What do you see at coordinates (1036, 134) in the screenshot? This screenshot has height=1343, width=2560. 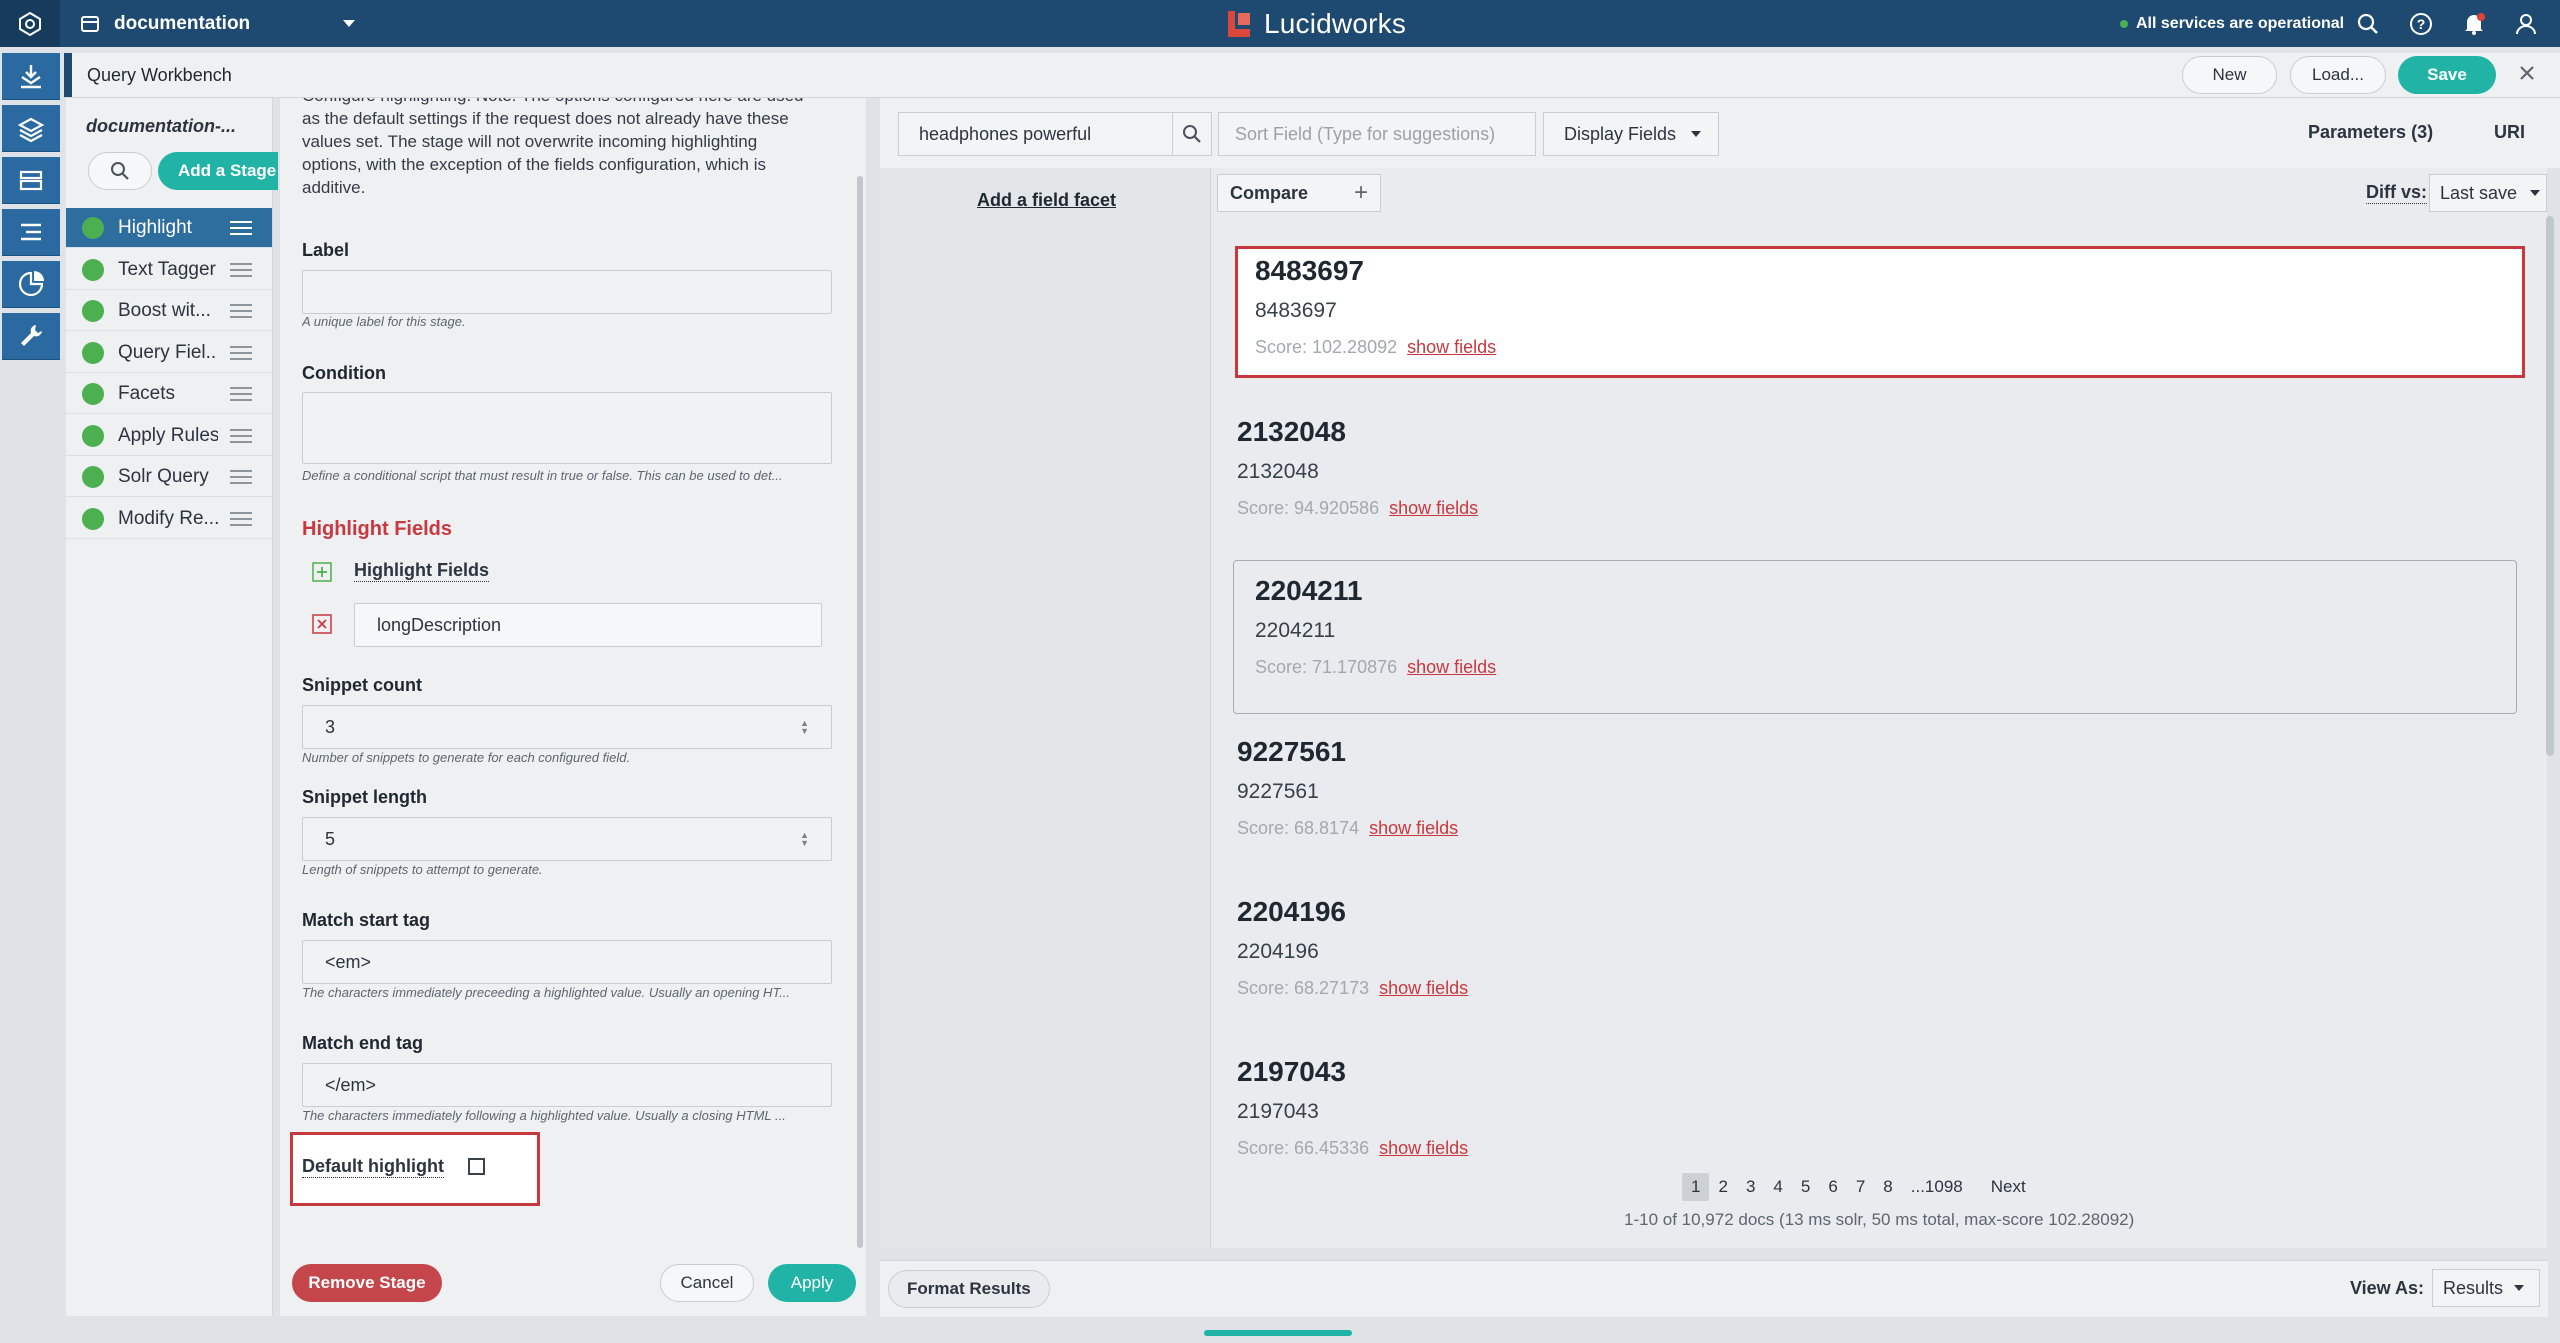 I see `query-input: headphones powerful` at bounding box center [1036, 134].